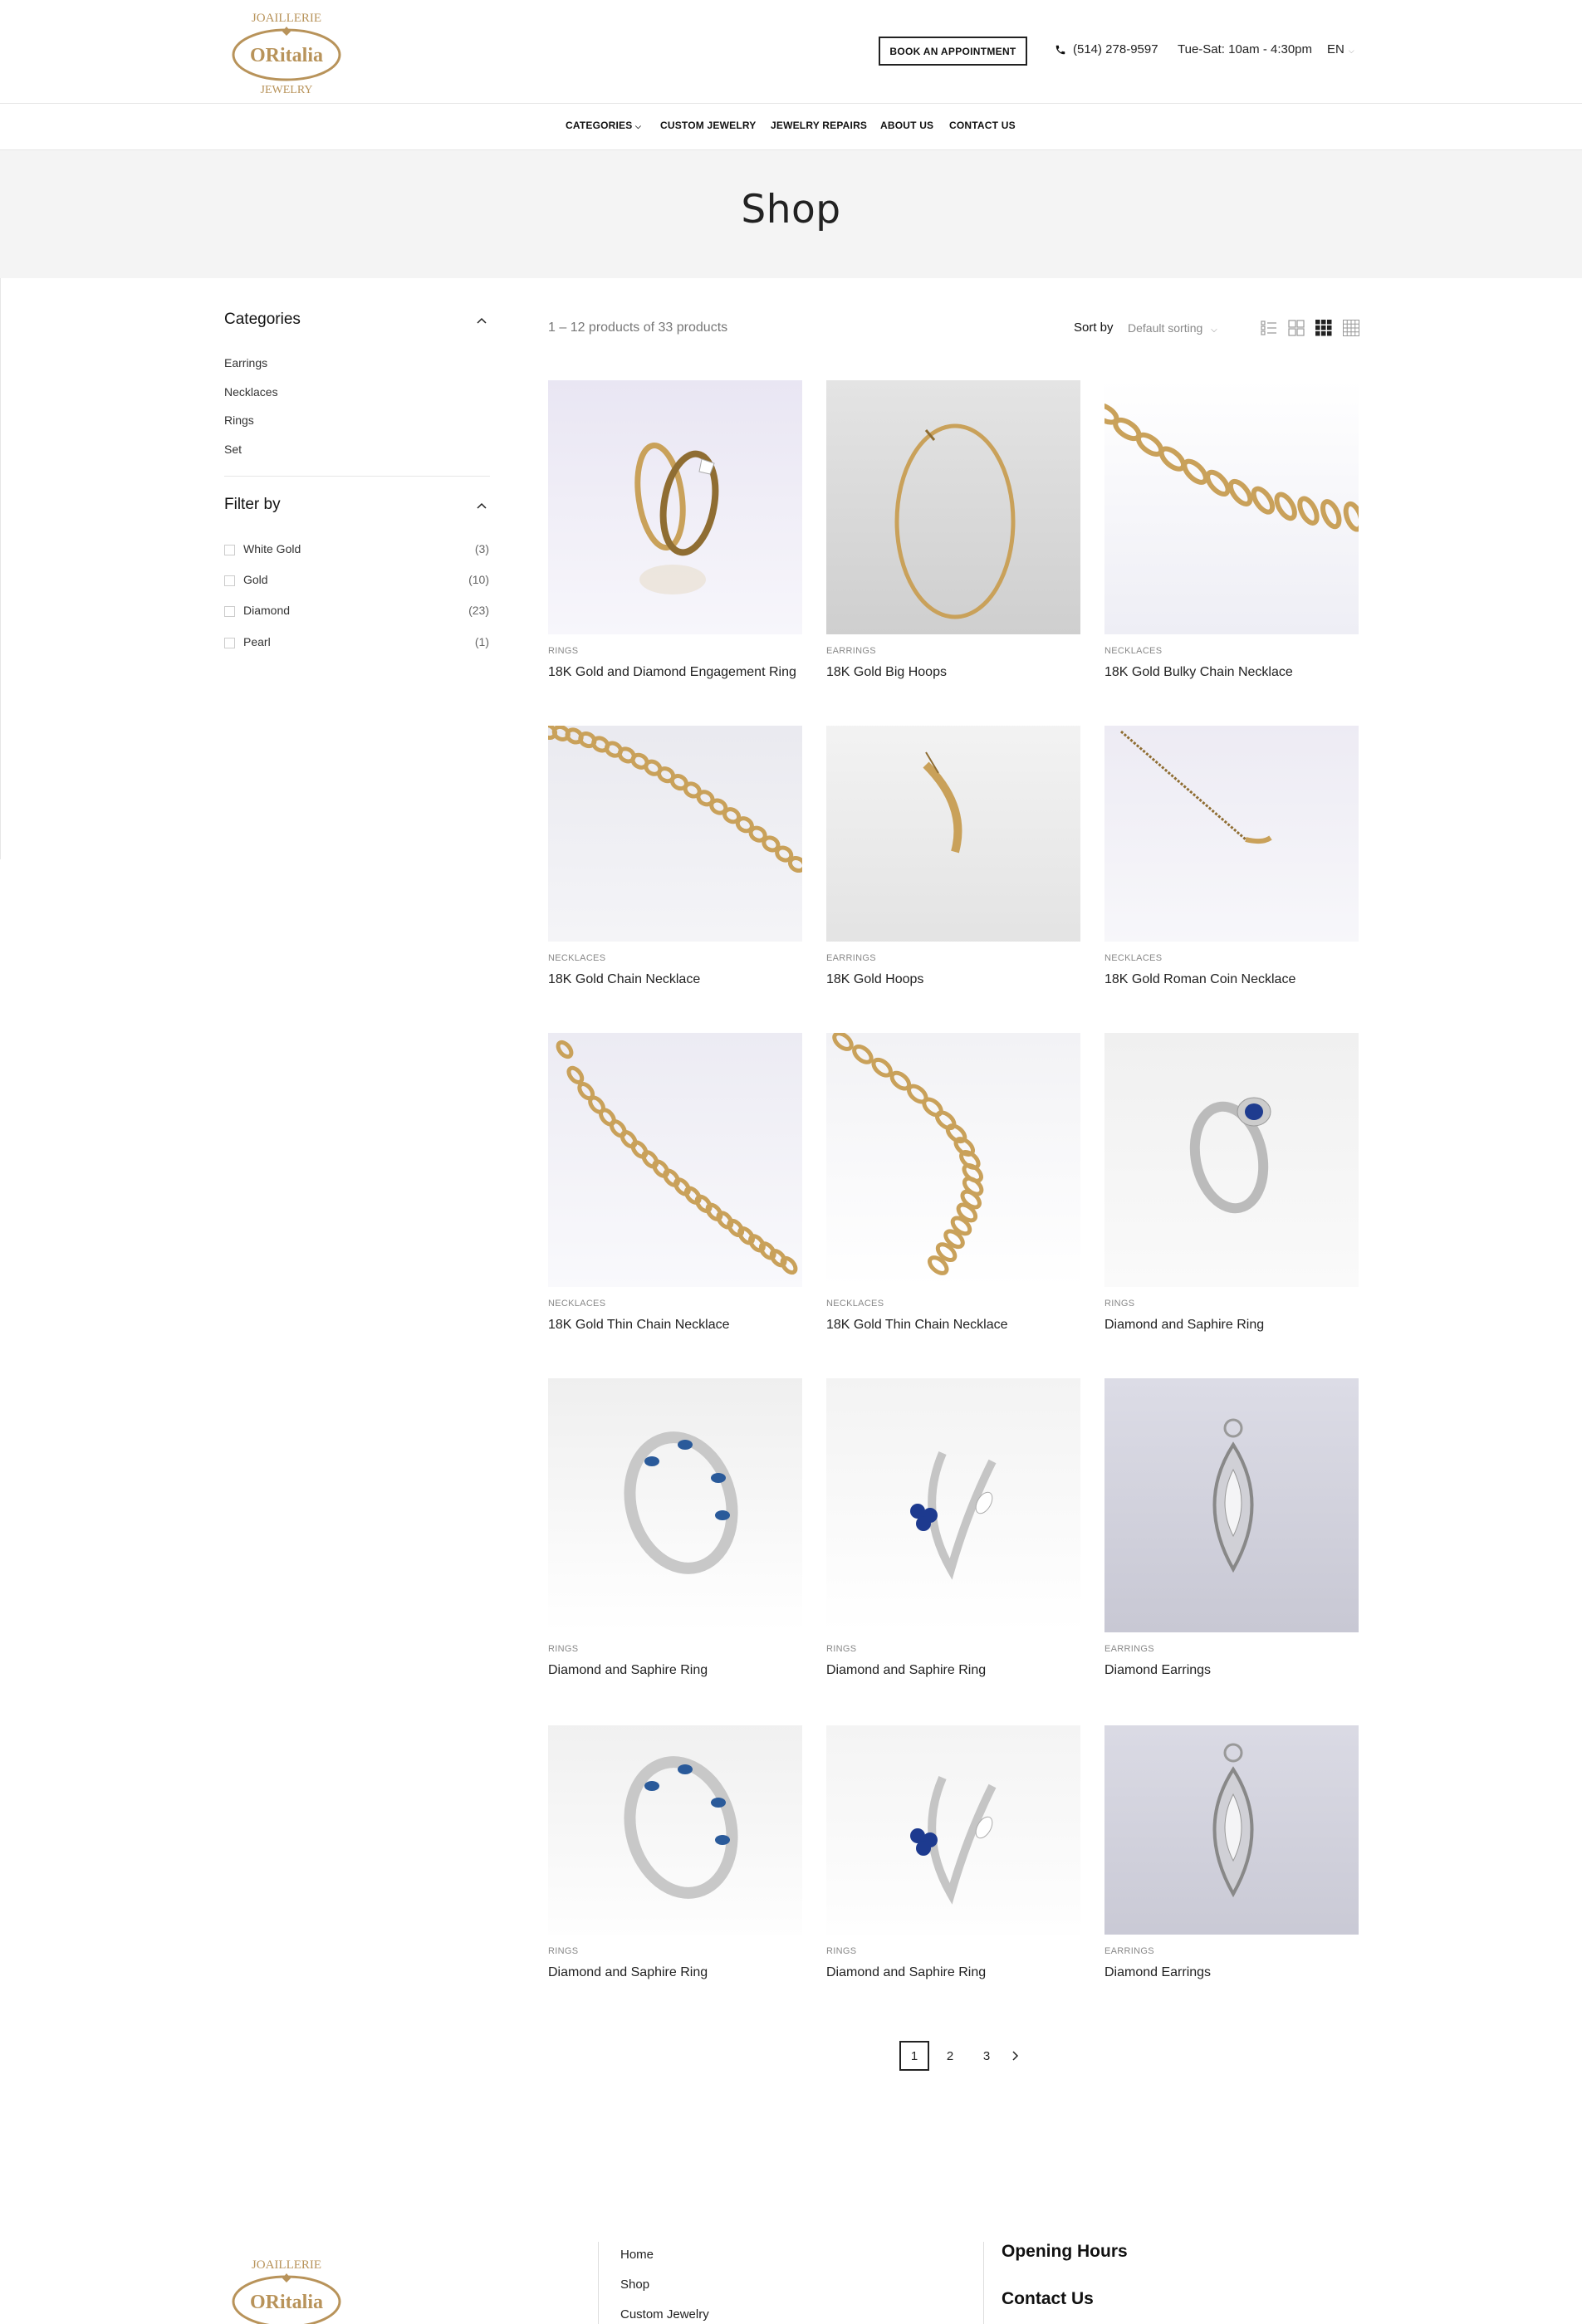  I want to click on nav-jewelry-repairs: JEWELRY REPAIRS, so click(819, 125).